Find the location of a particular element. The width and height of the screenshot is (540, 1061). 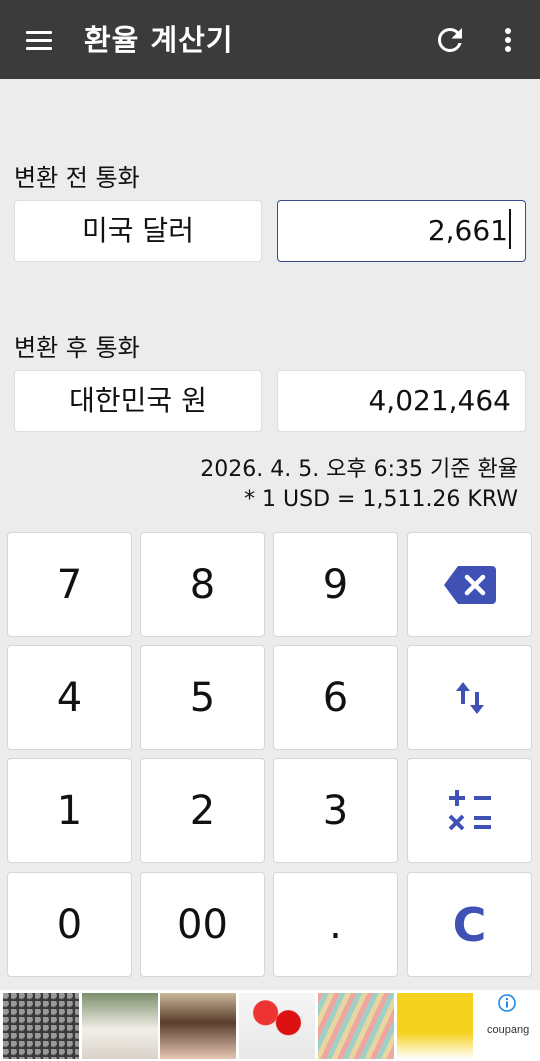

key-6: 6 is located at coordinates (335, 697).